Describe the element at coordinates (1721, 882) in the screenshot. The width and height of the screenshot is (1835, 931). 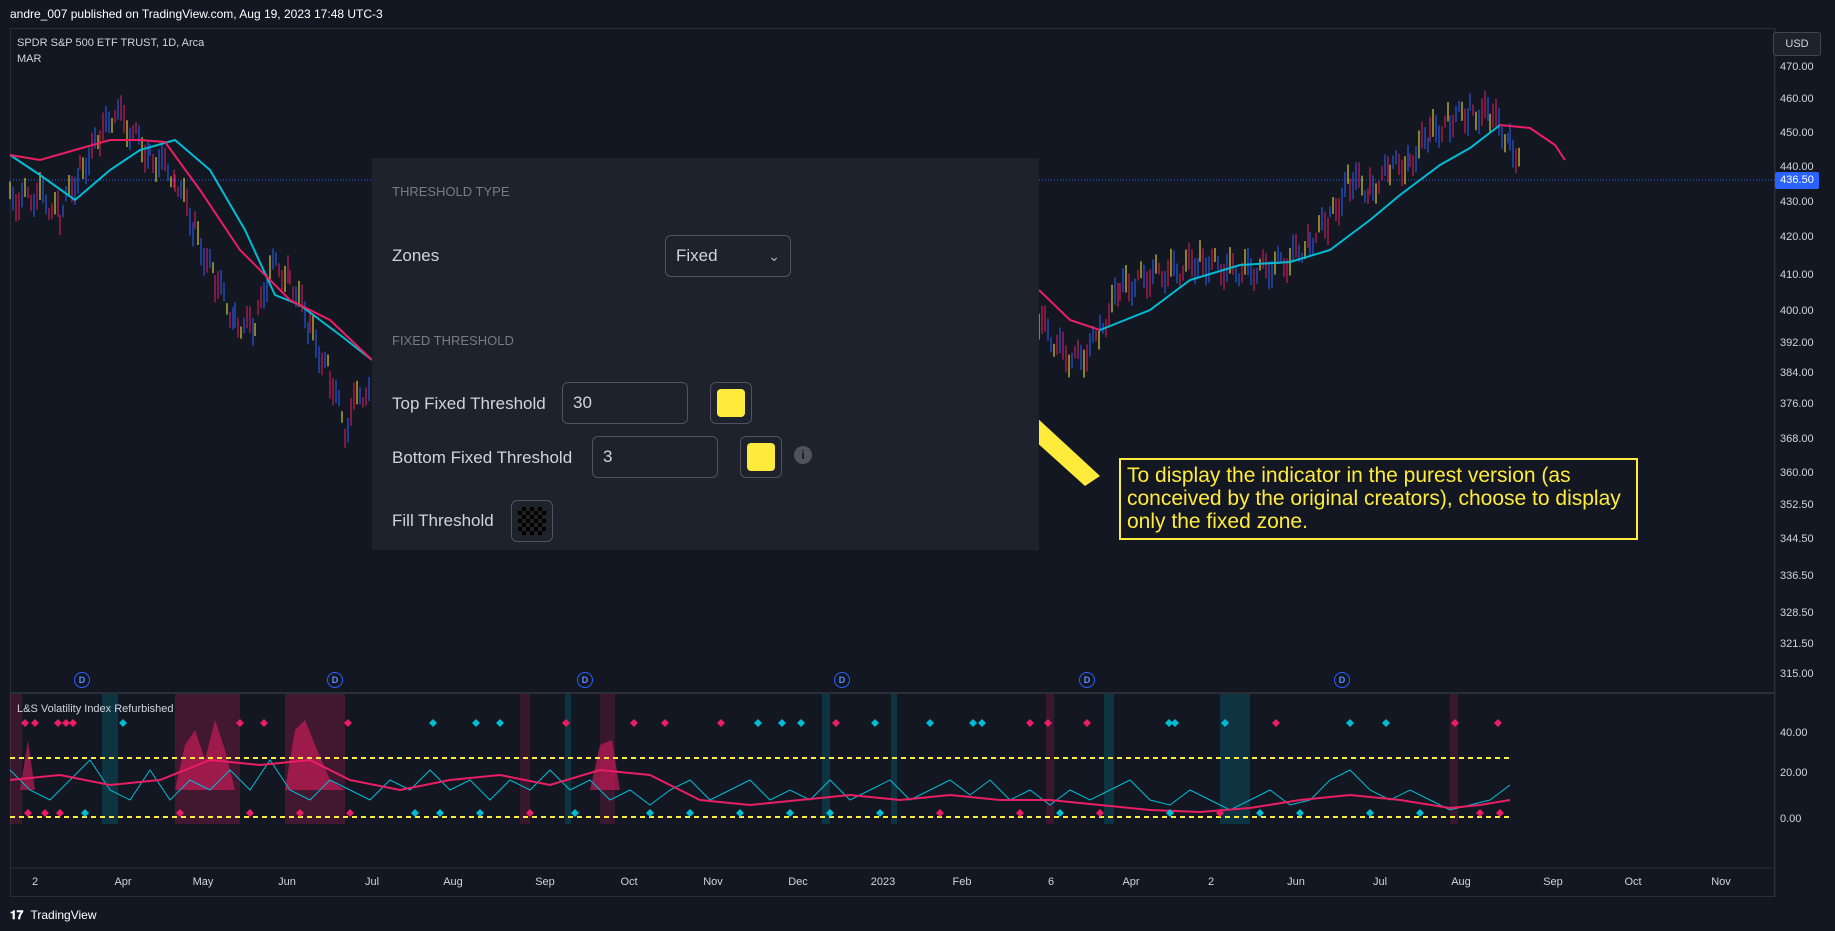
I see `time-tick-label: Nov` at that location.